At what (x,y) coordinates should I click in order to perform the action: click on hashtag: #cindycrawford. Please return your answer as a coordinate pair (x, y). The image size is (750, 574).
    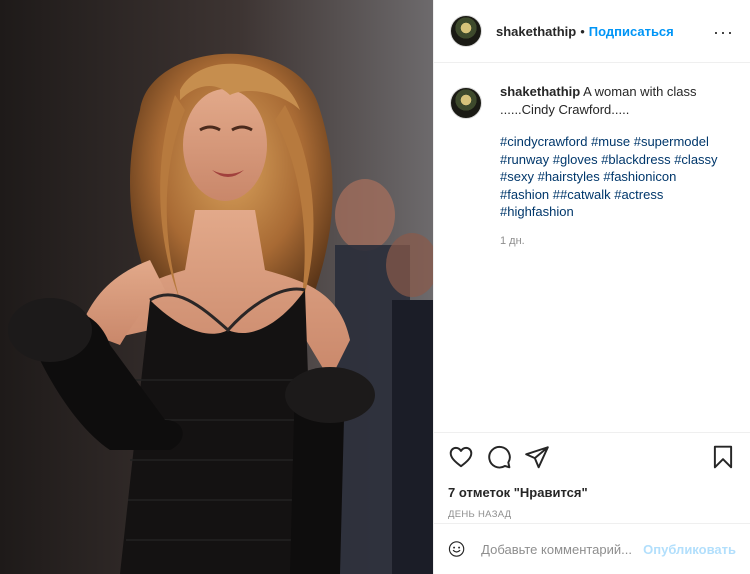
    Looking at the image, I should click on (543, 141).